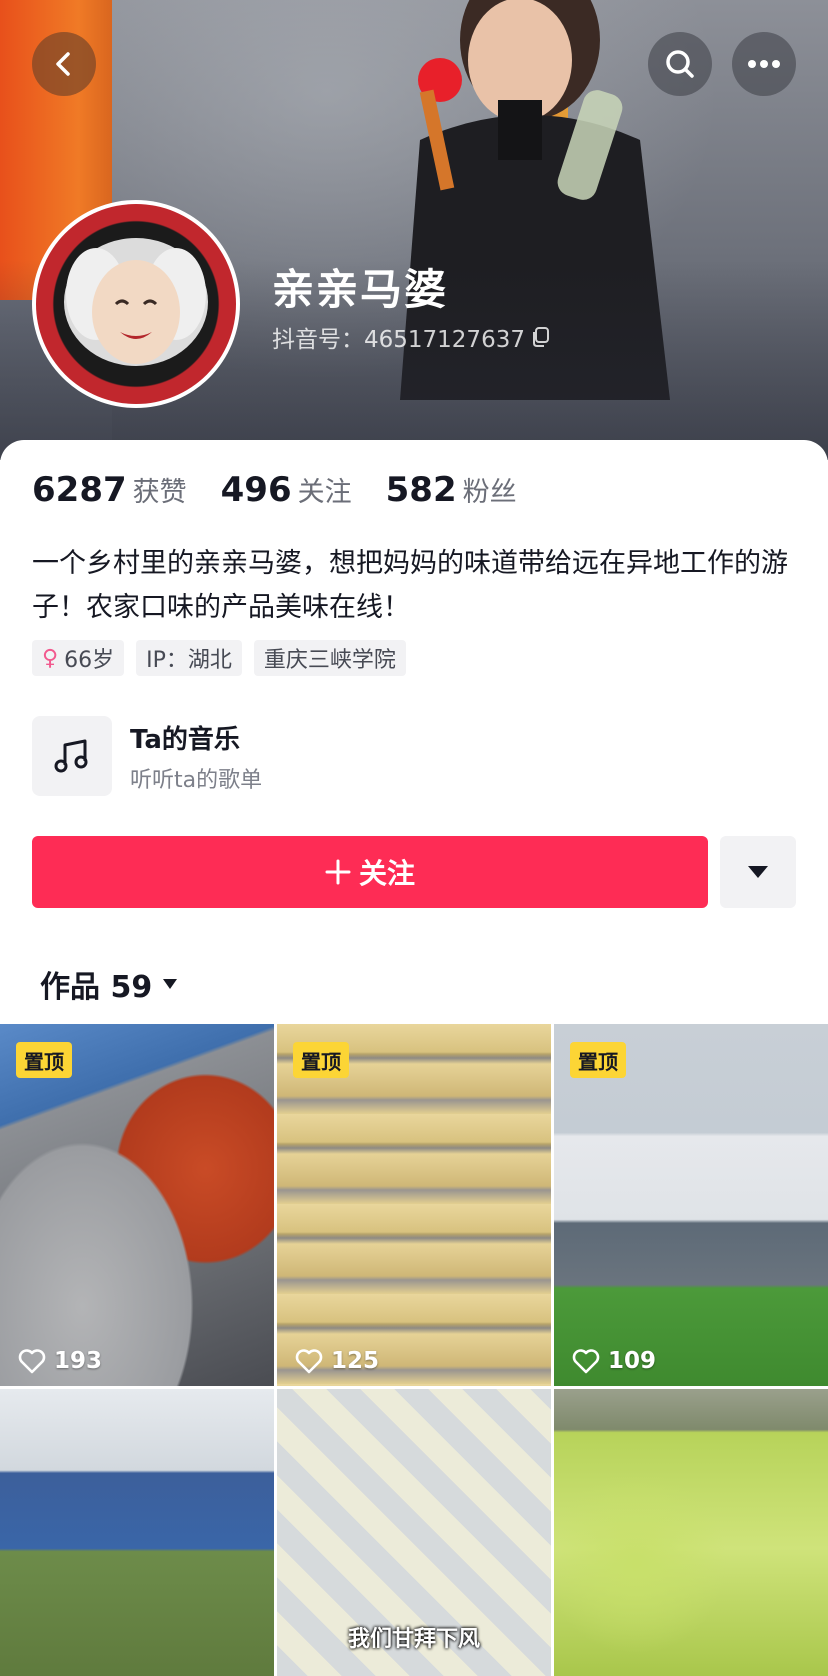 This screenshot has height=1676, width=828. What do you see at coordinates (189, 658) in the screenshot?
I see `tag-ip: IP：湖北` at bounding box center [189, 658].